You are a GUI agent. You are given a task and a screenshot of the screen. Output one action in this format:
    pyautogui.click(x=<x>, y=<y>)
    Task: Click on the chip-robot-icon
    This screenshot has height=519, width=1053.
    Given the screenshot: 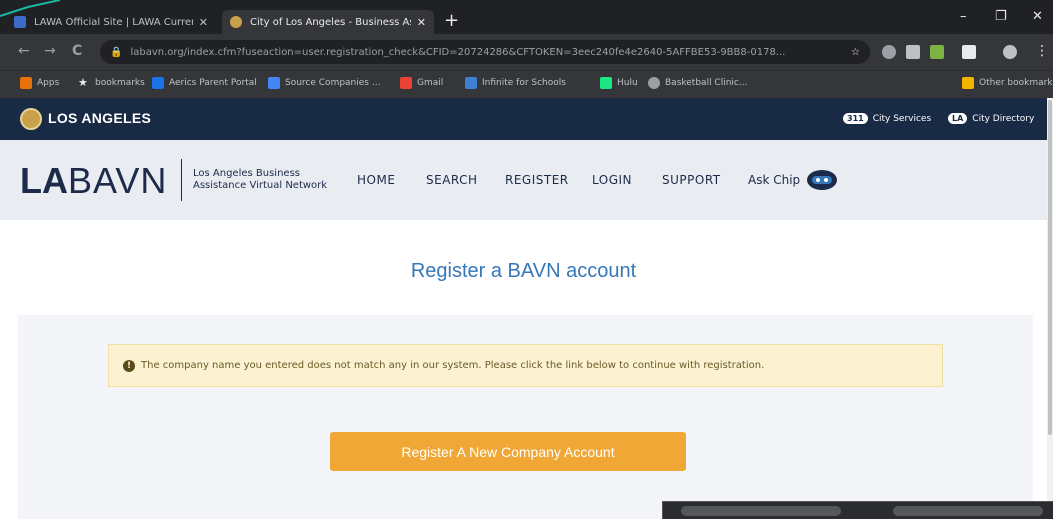 What is the action you would take?
    pyautogui.click(x=822, y=179)
    